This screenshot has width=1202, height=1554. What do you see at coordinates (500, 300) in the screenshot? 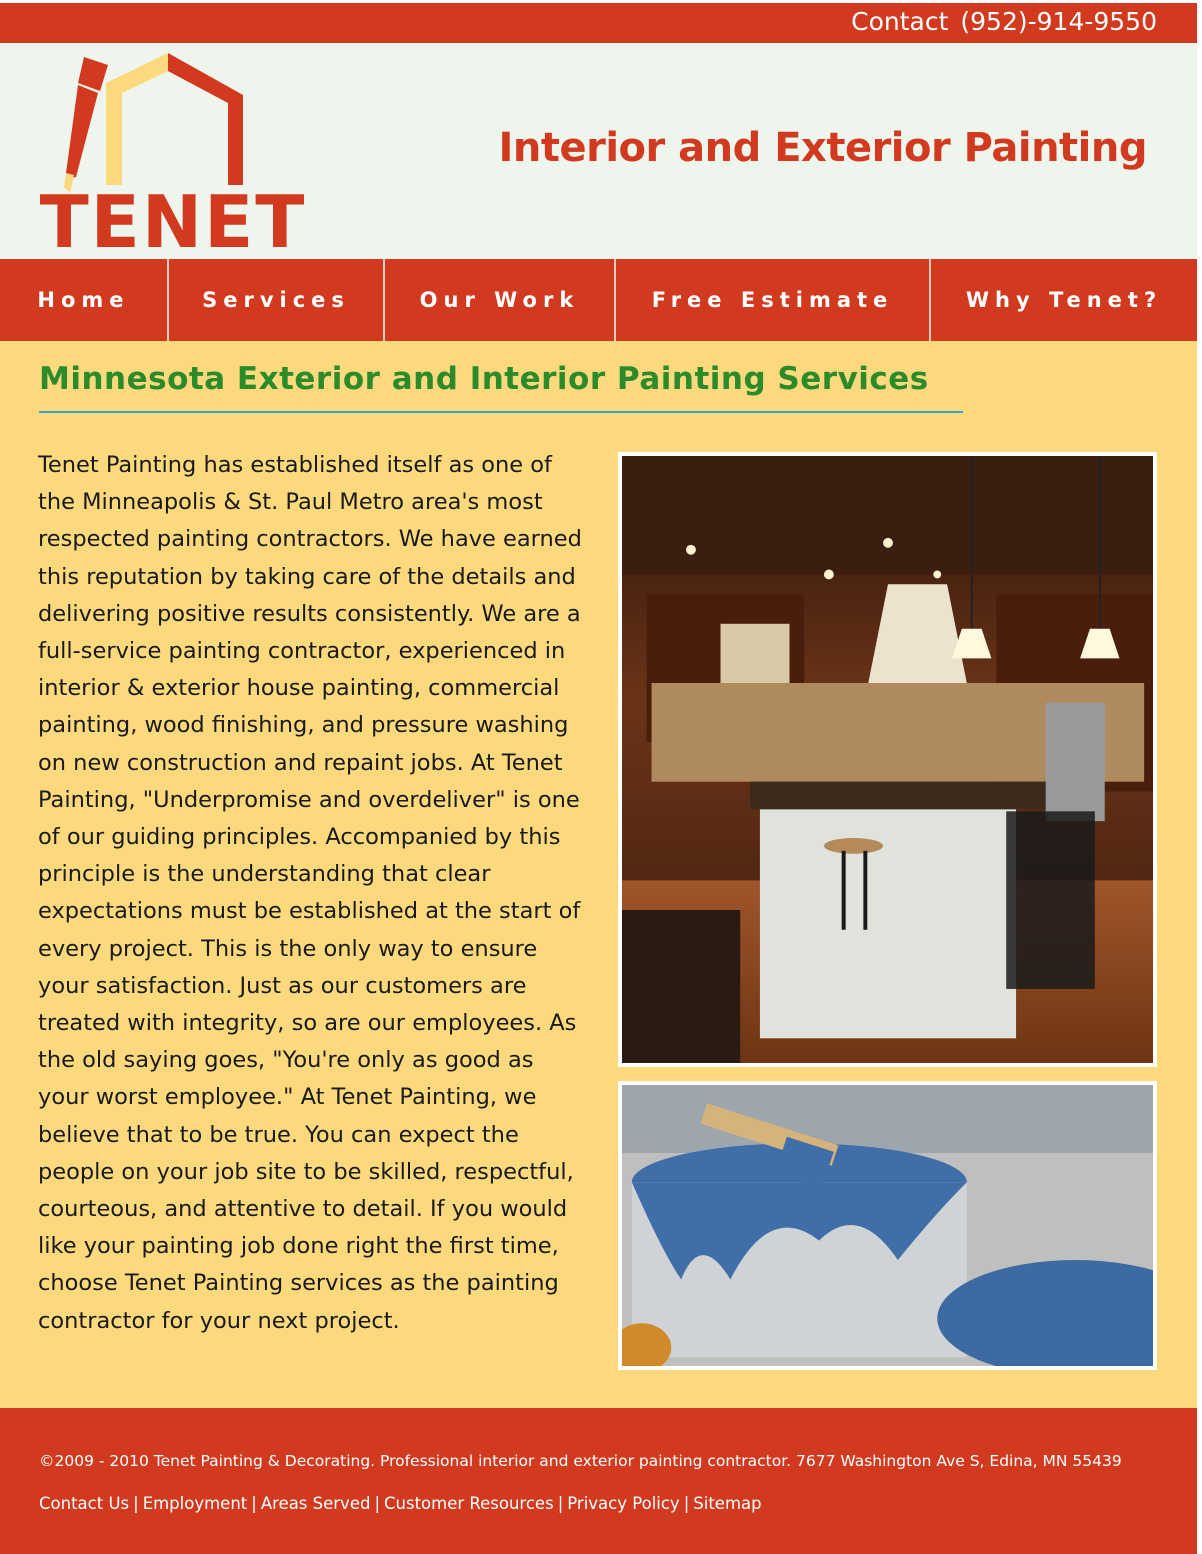
I see `nav-our-work: Our Work` at bounding box center [500, 300].